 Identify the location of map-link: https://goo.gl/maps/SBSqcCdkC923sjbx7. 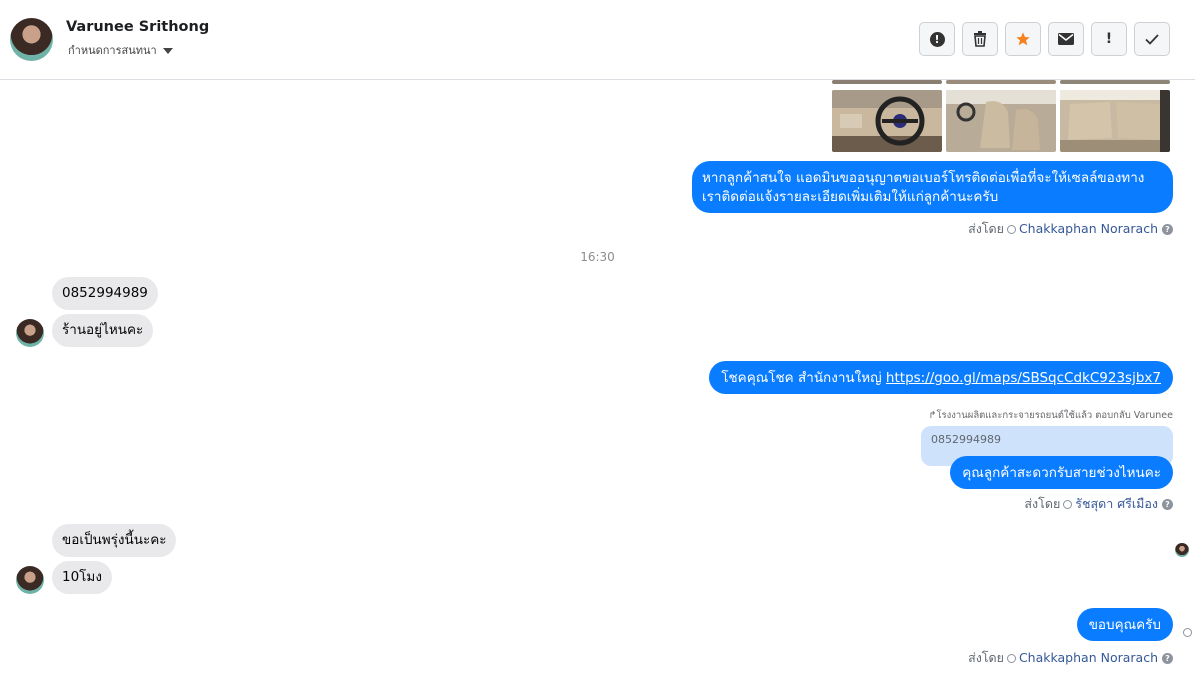
(1023, 378).